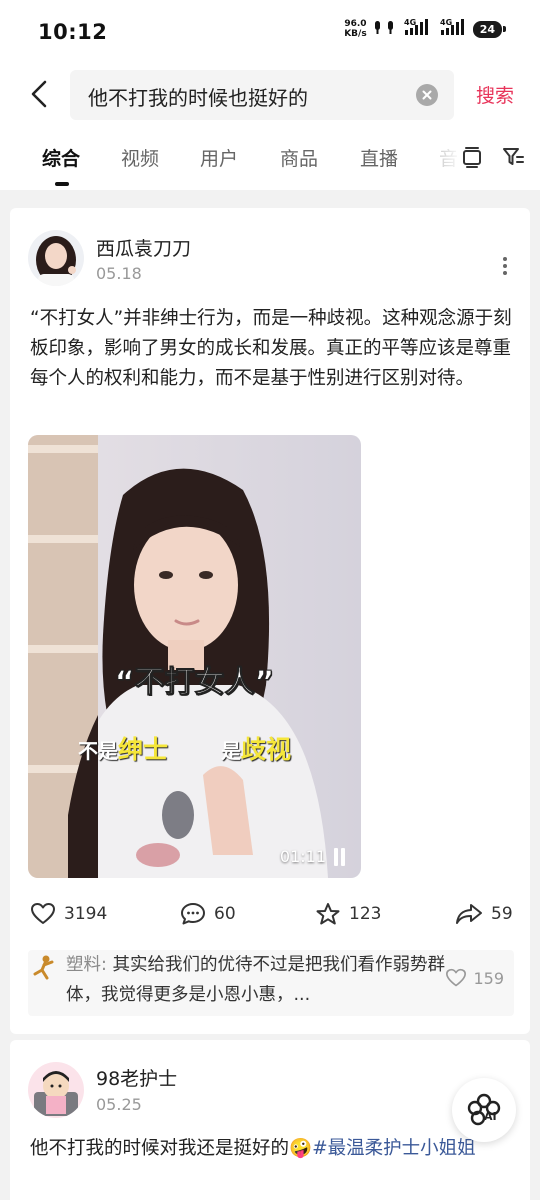 This screenshot has height=1200, width=540. I want to click on video-caption-right-prefix: 是, so click(231, 751).